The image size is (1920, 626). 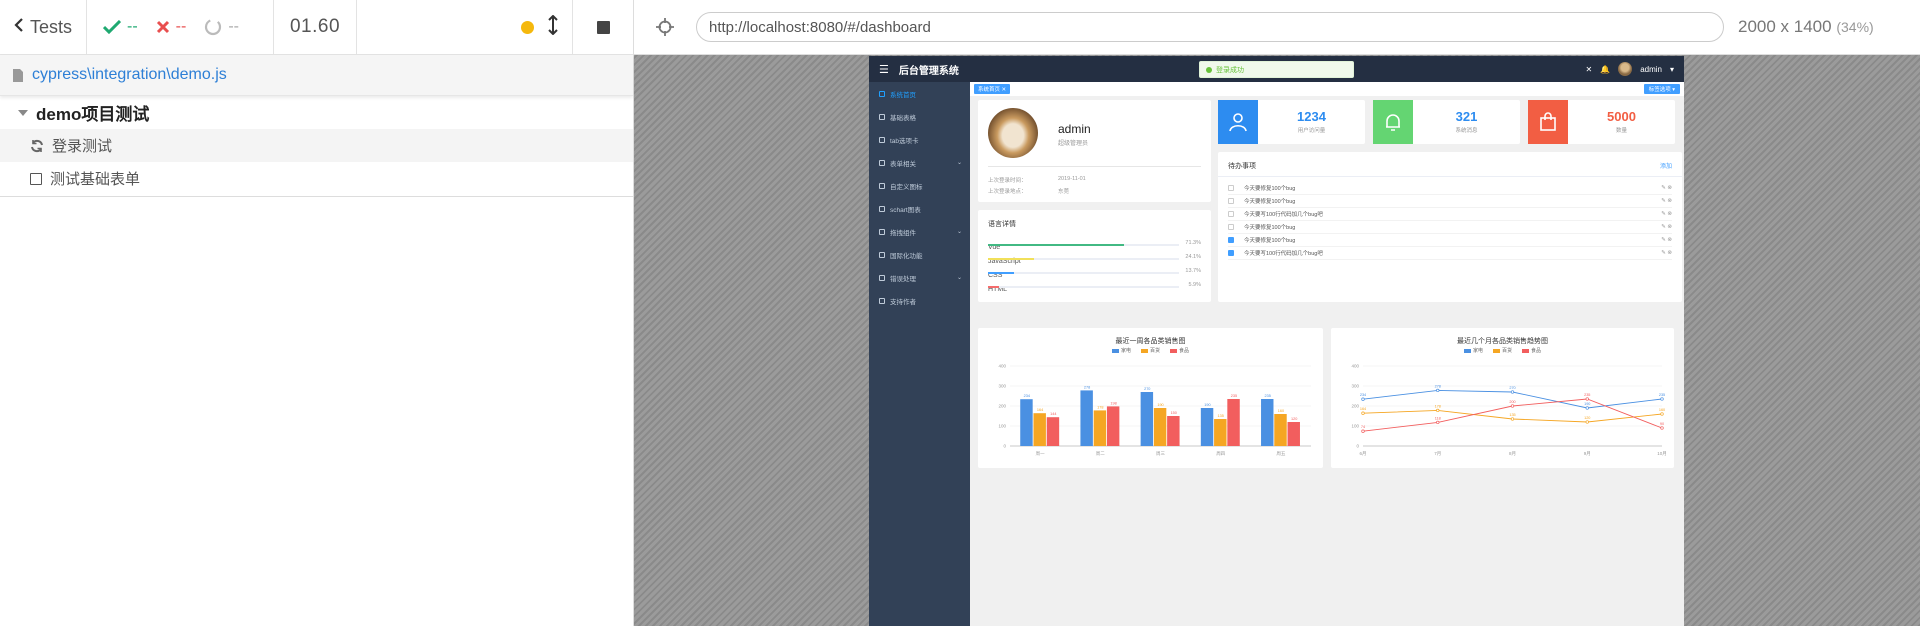 I want to click on menu-icon: ☰, so click(x=884, y=69).